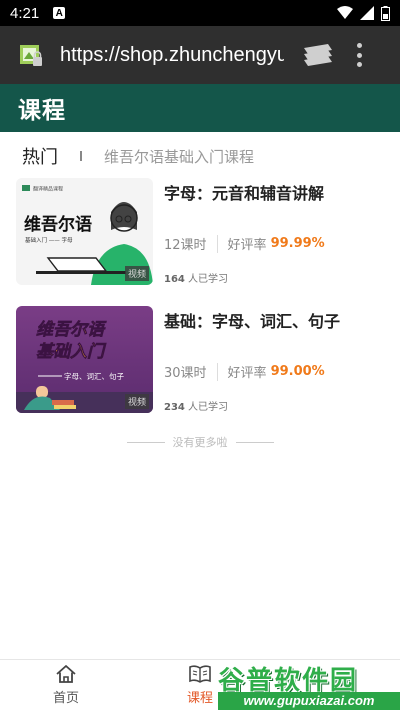  I want to click on students-number: 164, so click(174, 279).